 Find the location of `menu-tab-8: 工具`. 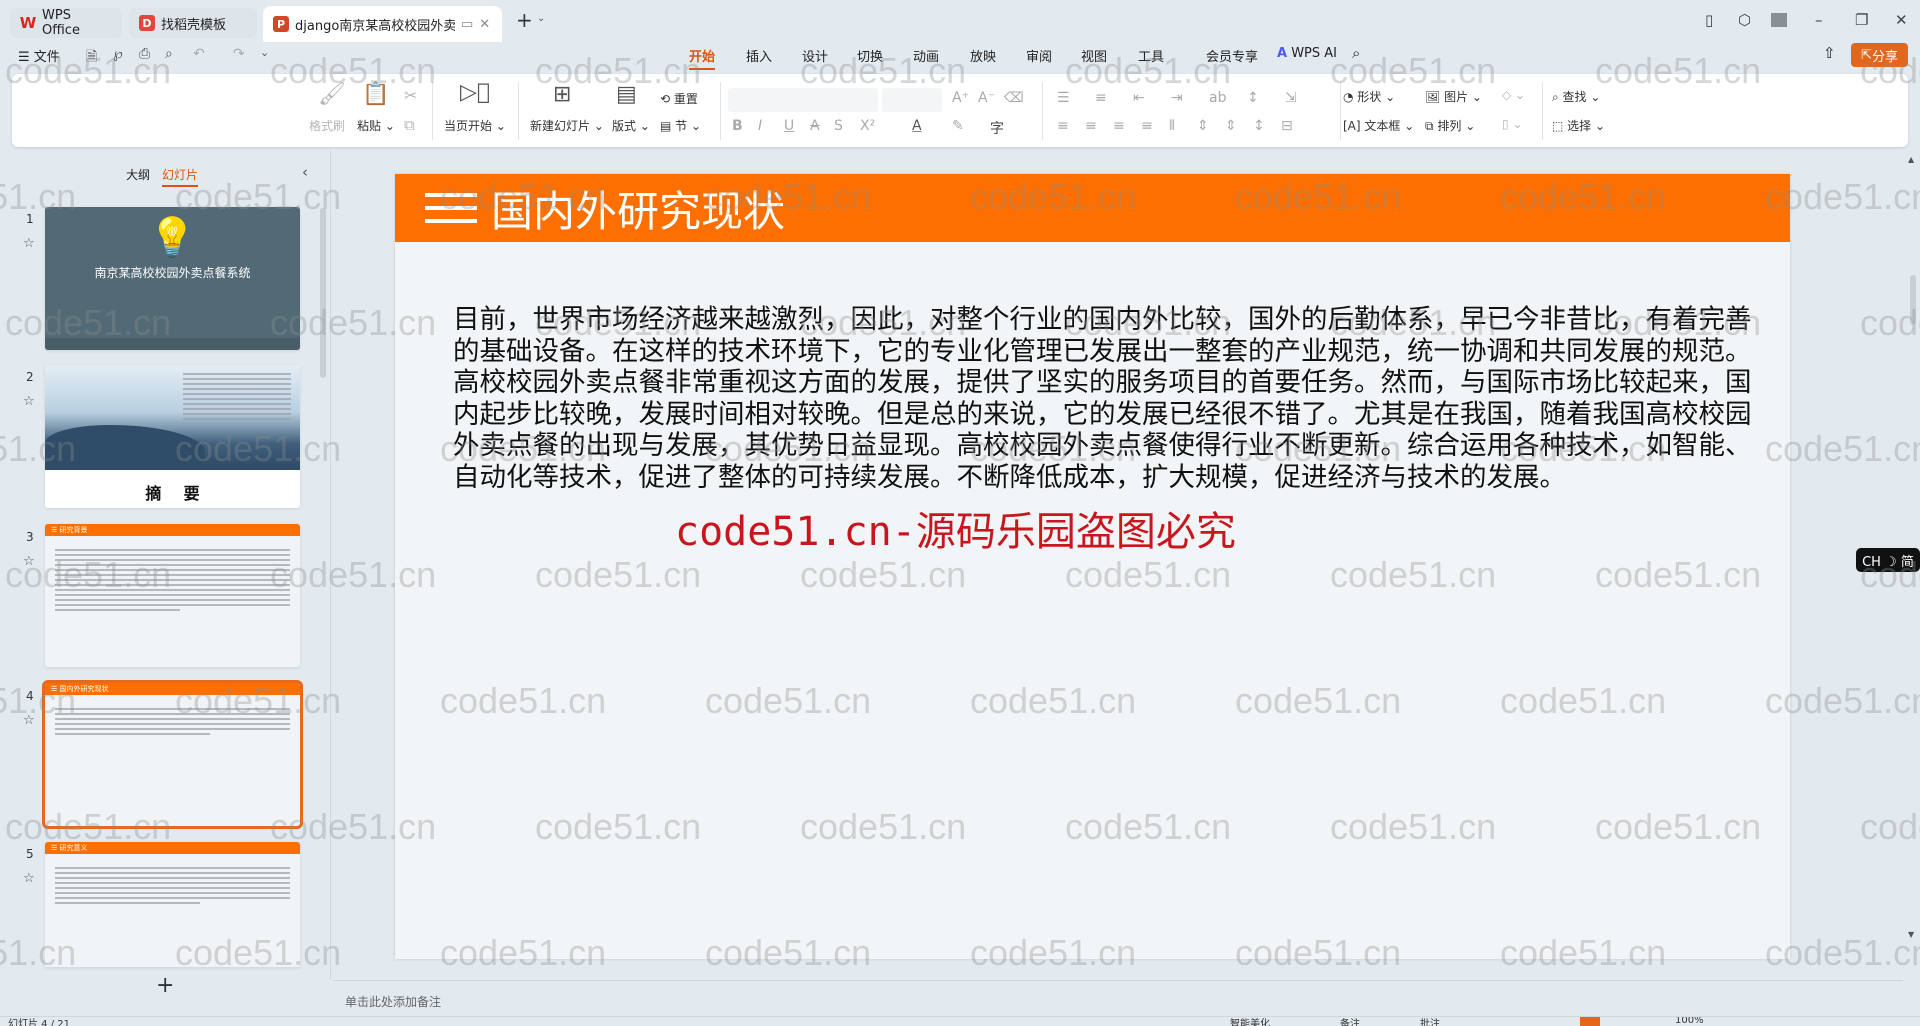

menu-tab-8: 工具 is located at coordinates (1151, 55).